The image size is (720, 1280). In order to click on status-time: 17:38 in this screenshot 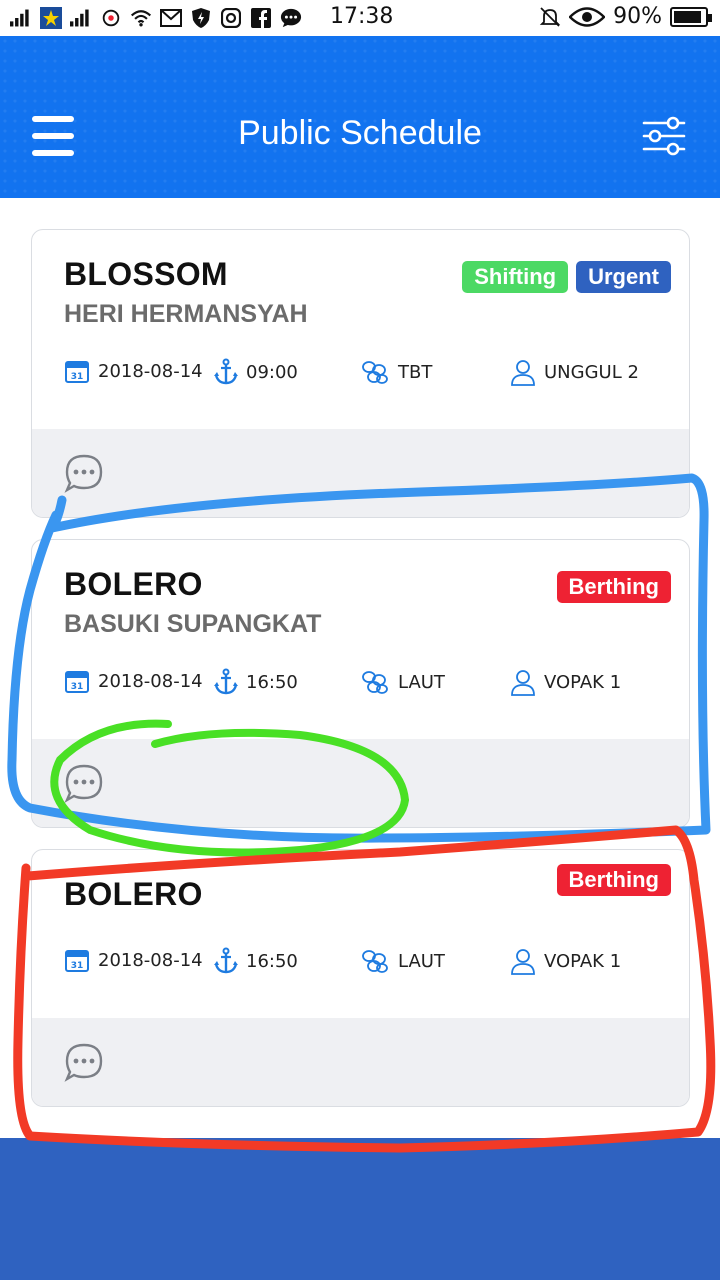, I will do `click(362, 16)`.